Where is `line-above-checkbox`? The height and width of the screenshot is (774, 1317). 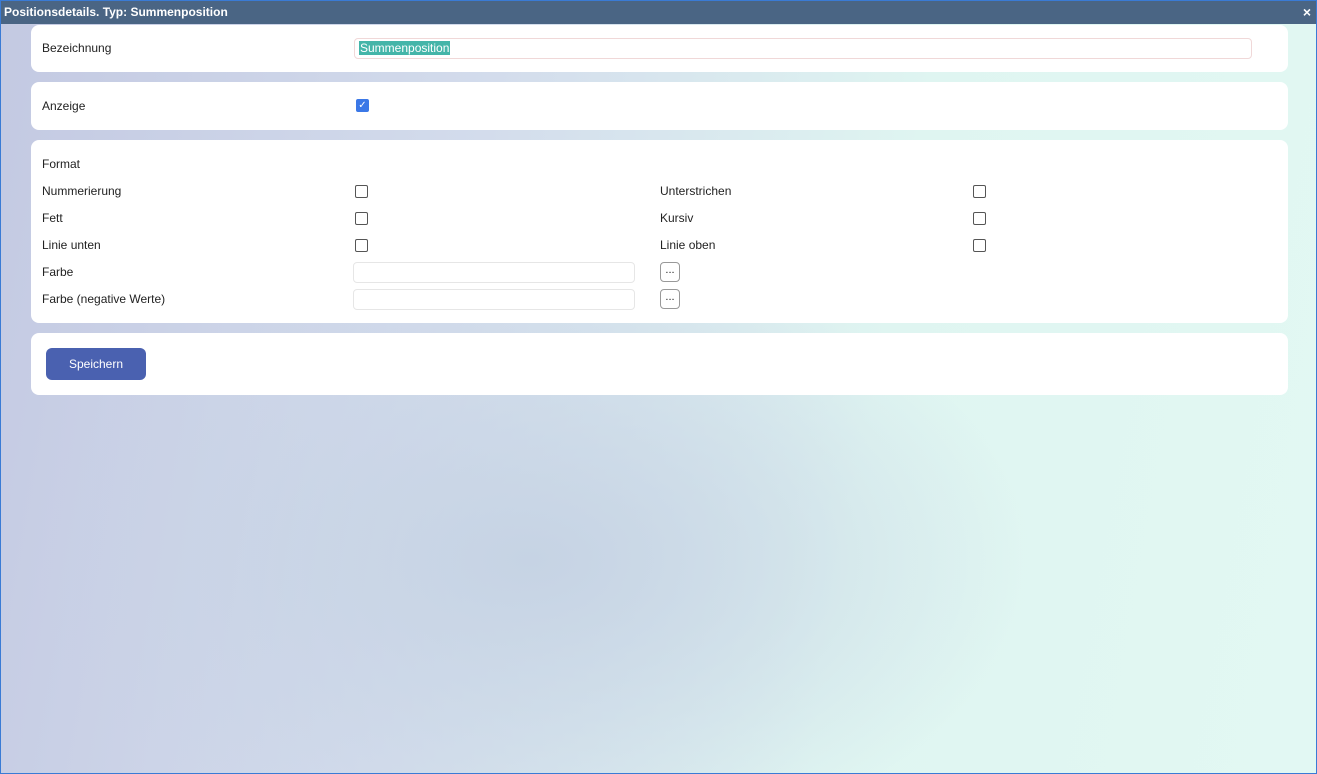
line-above-checkbox is located at coordinates (979, 245).